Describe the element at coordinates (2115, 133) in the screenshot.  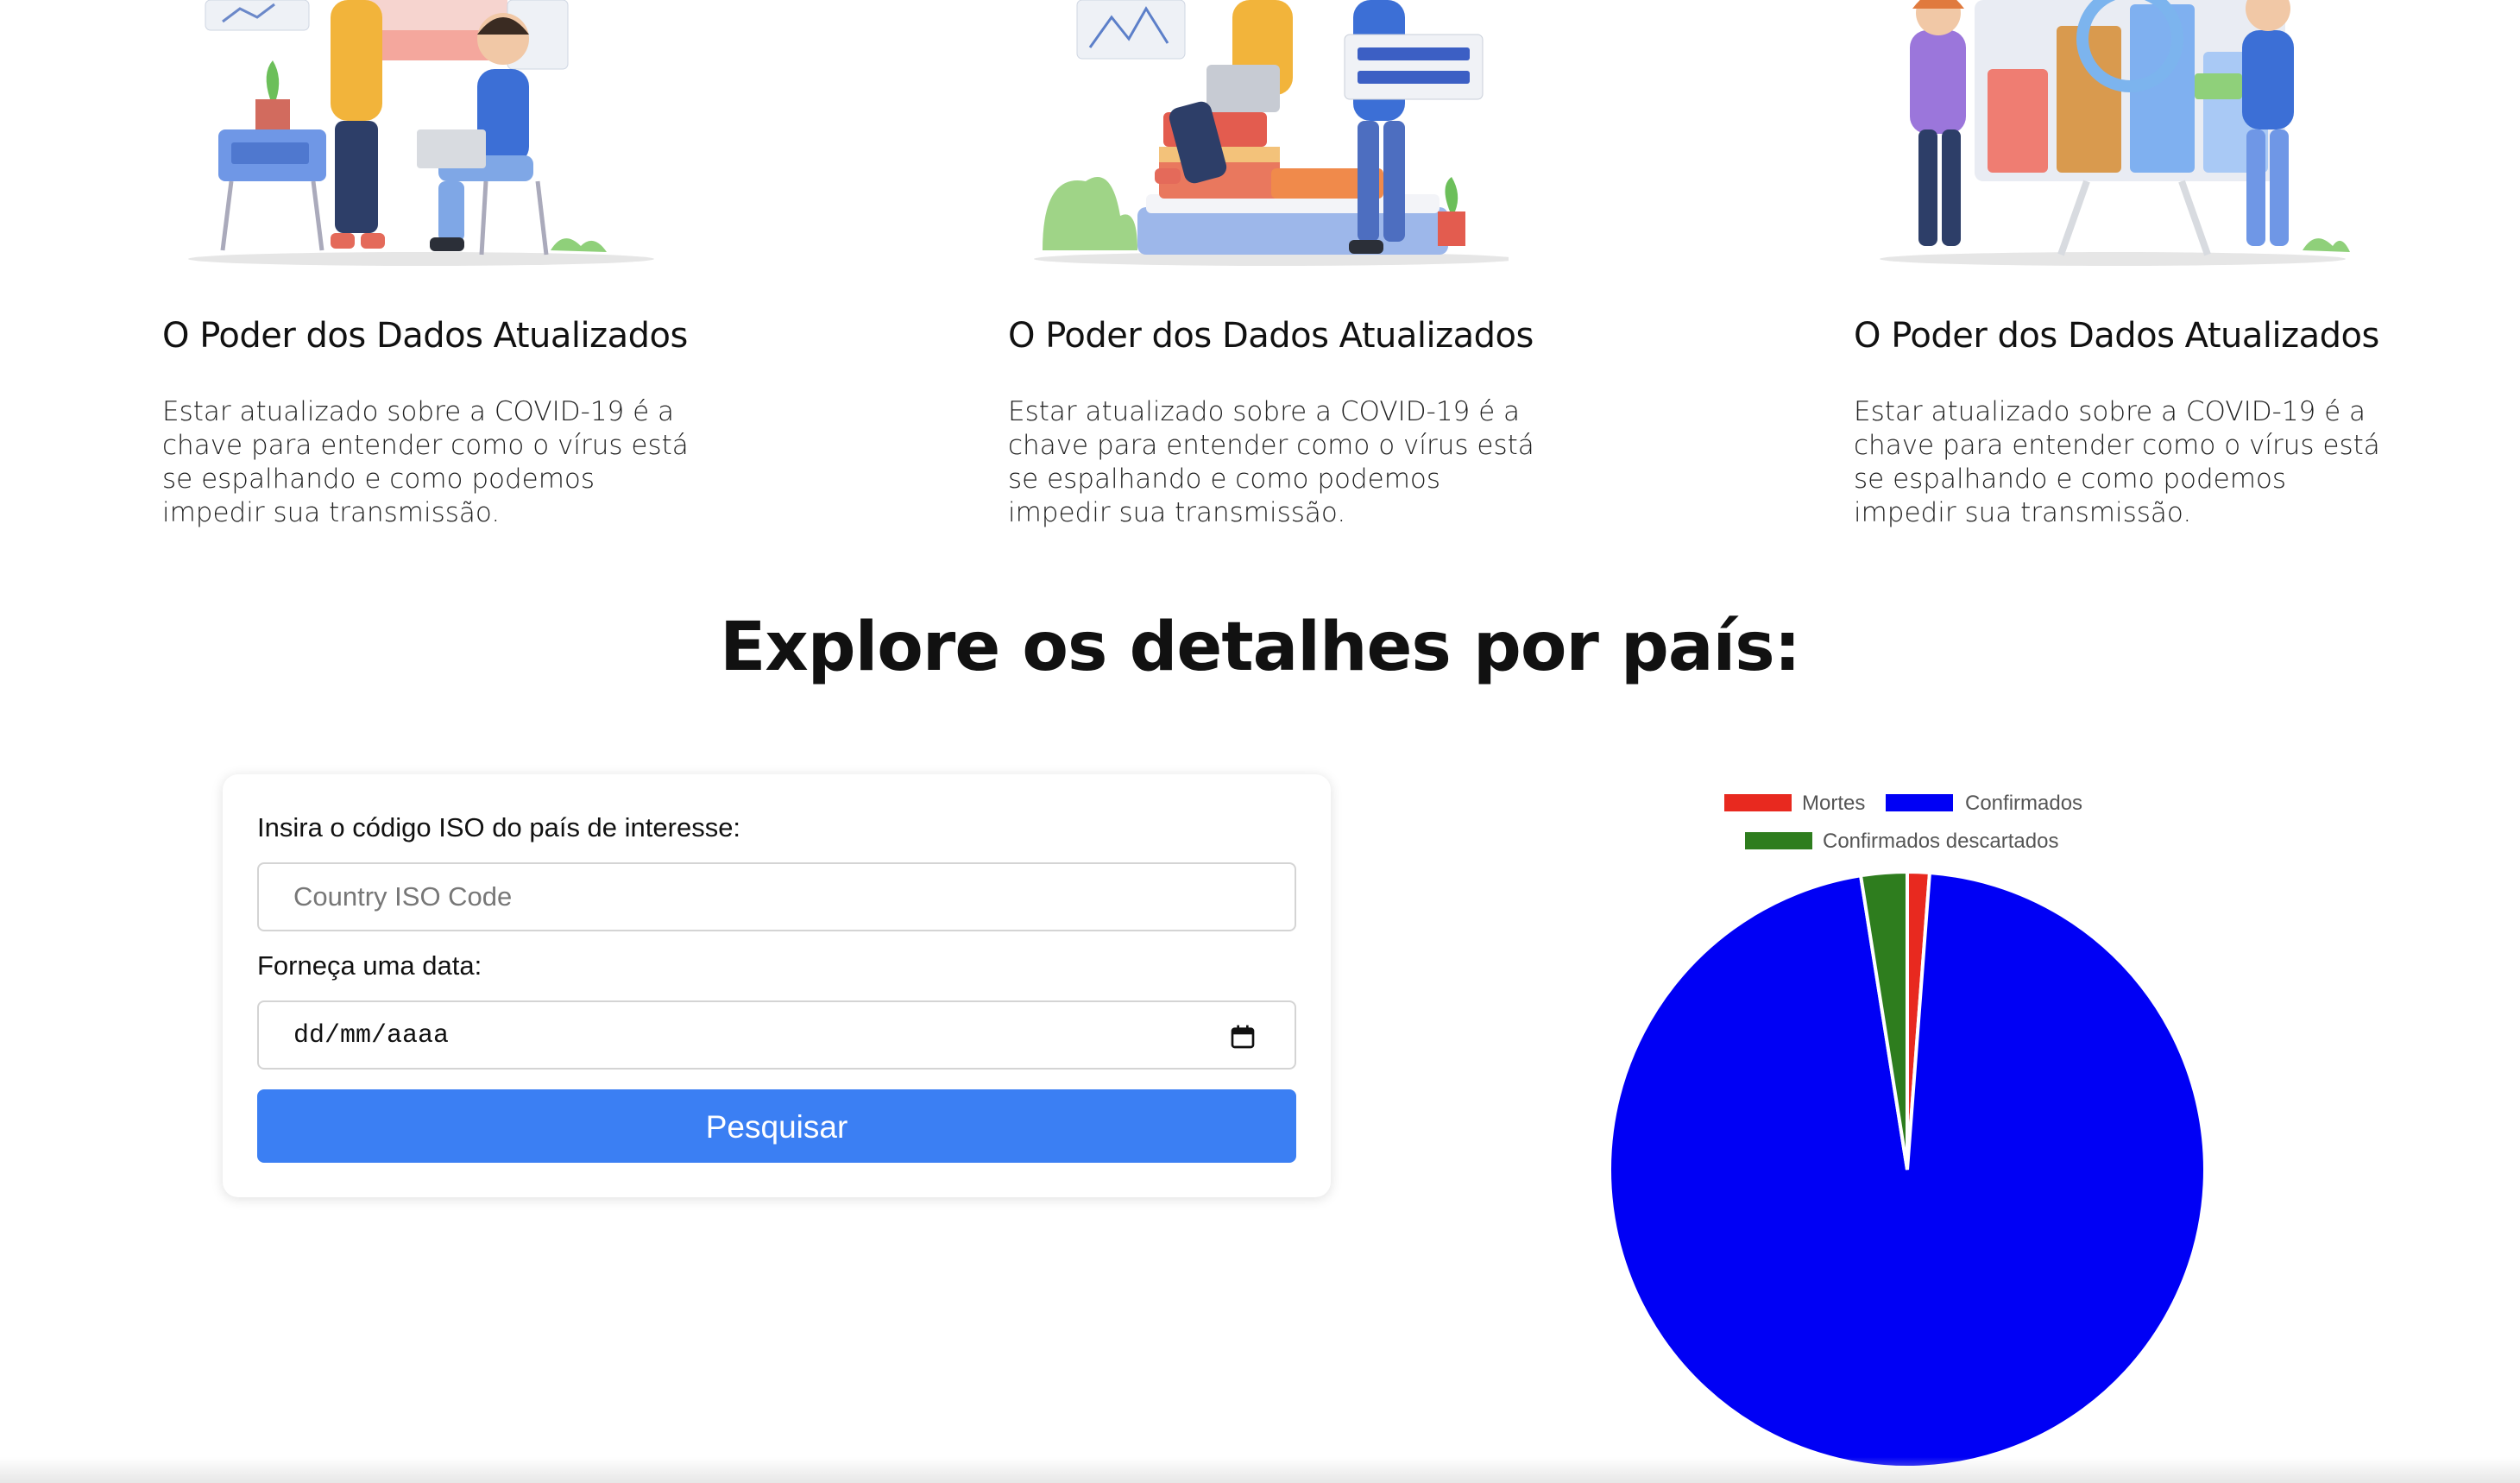
I see `data-analysis-illustration` at that location.